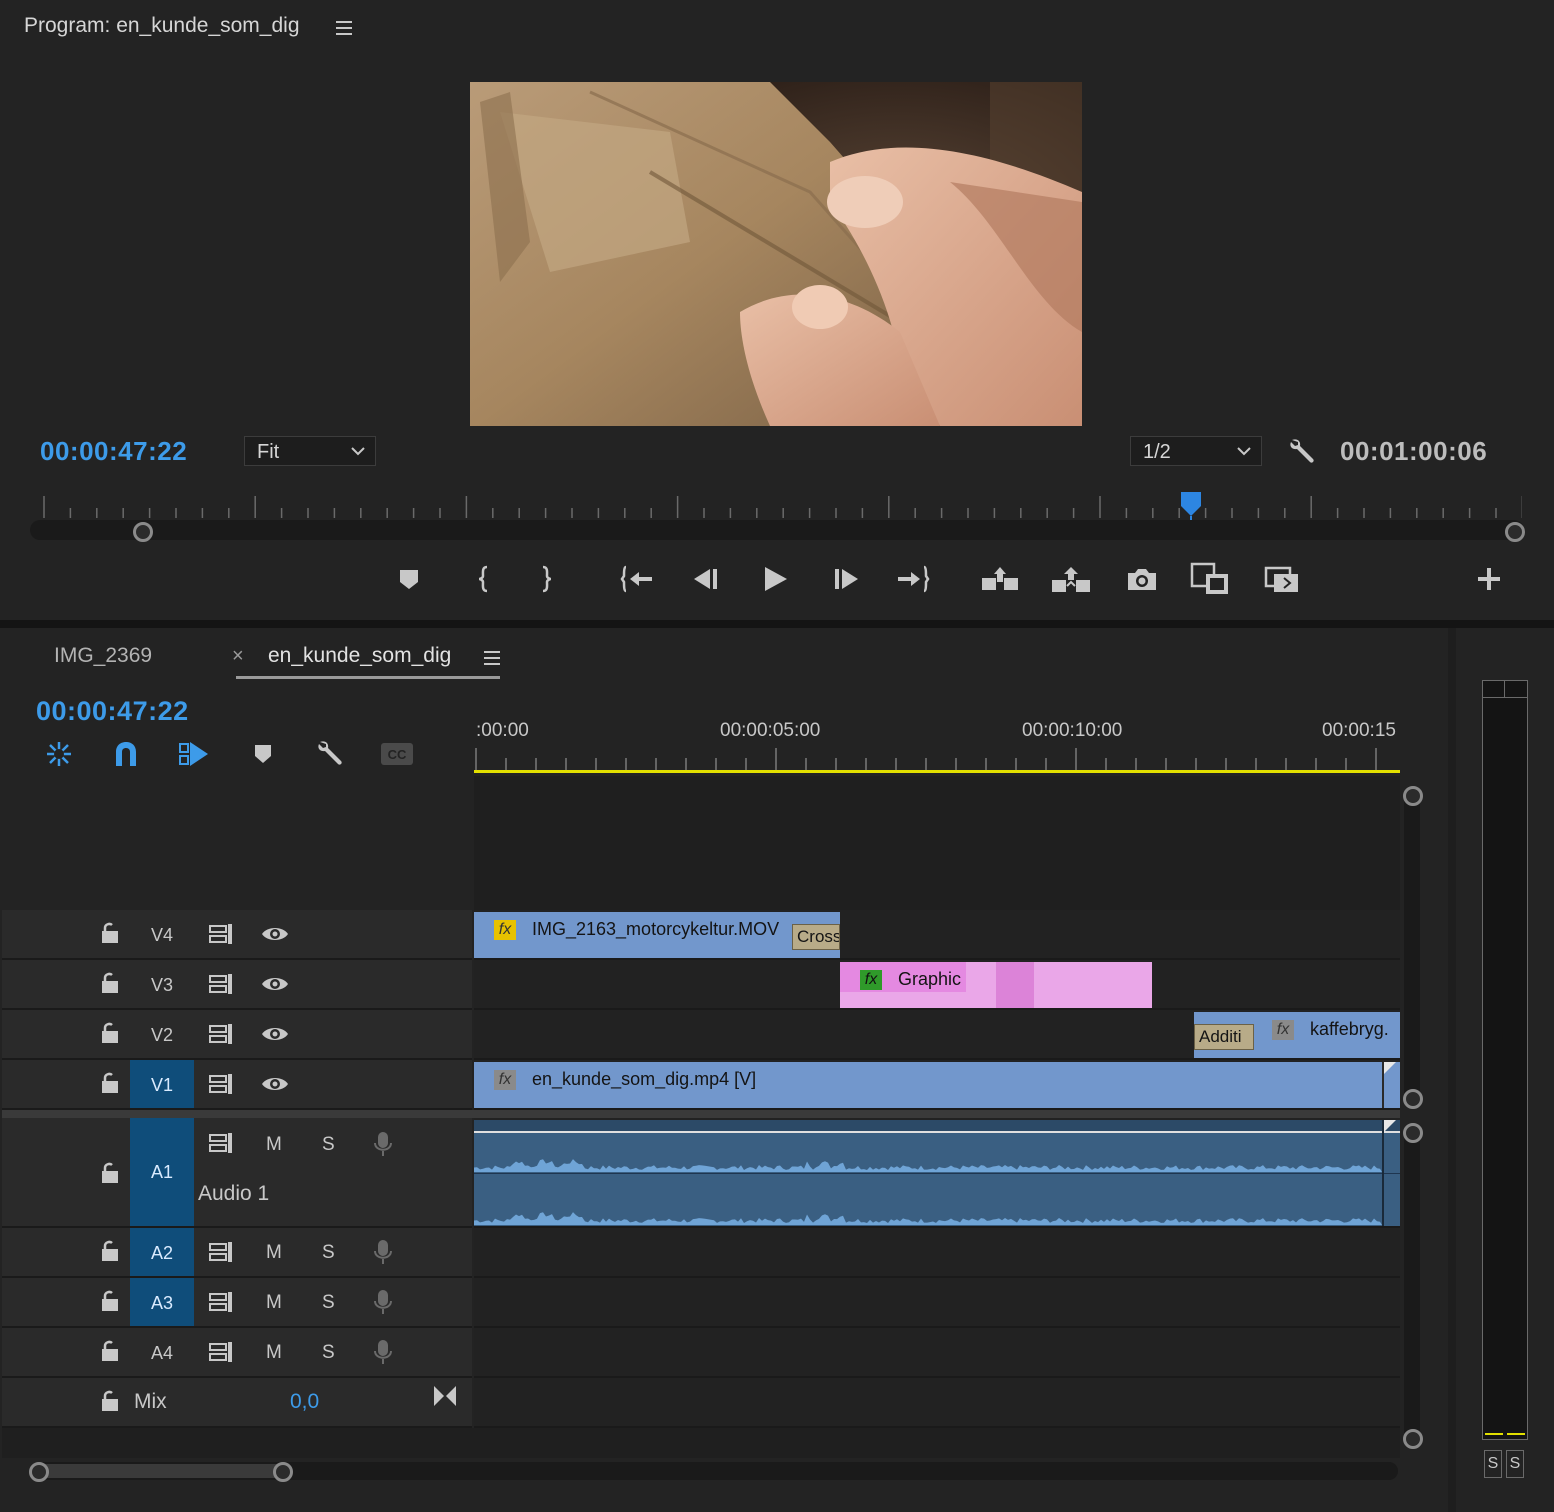 This screenshot has width=1554, height=1512. I want to click on transition-additive-dissolve: Additi, so click(1224, 1037).